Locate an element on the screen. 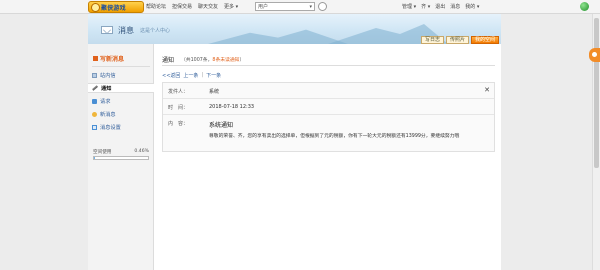  banner-mountain-art is located at coordinates (278, 36).